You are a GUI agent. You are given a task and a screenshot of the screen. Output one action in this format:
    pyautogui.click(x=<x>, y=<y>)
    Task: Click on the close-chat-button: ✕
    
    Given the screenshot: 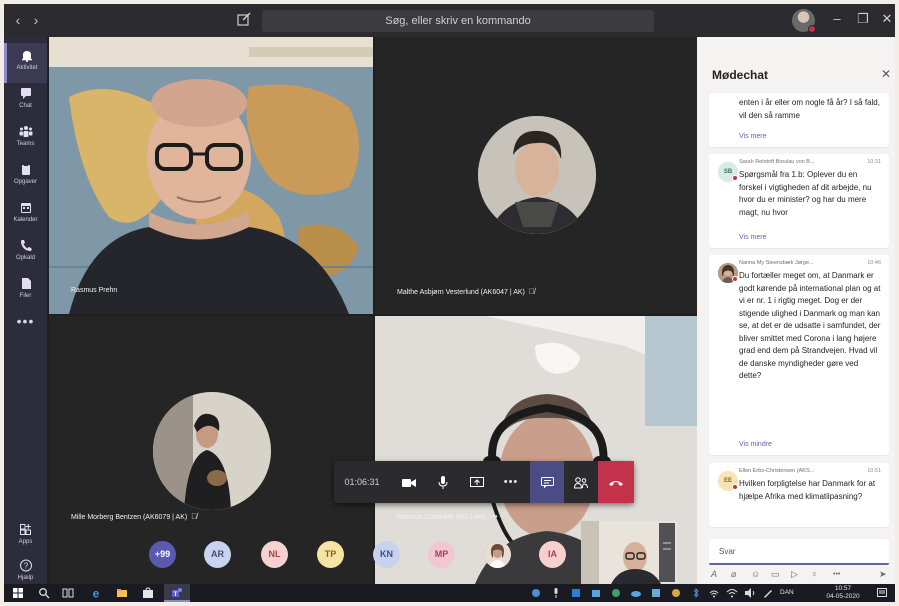 What is the action you would take?
    pyautogui.click(x=886, y=74)
    